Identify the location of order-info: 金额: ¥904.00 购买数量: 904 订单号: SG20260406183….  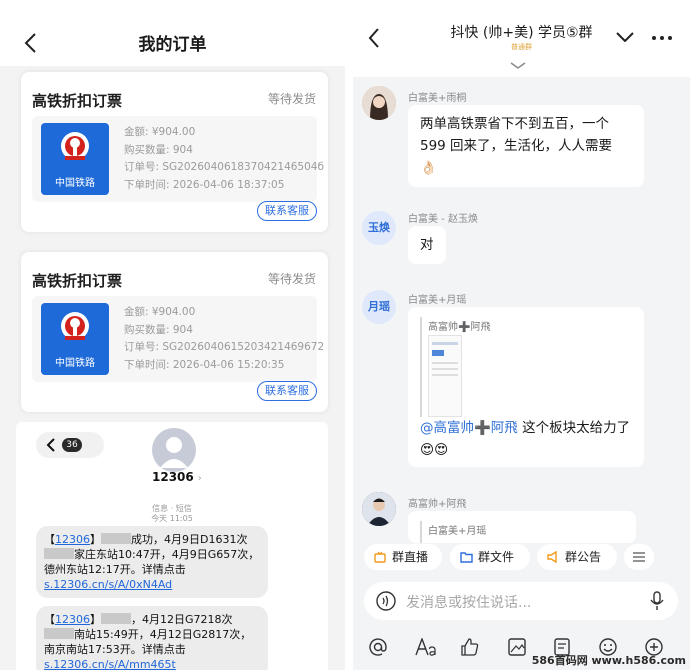
(224, 159).